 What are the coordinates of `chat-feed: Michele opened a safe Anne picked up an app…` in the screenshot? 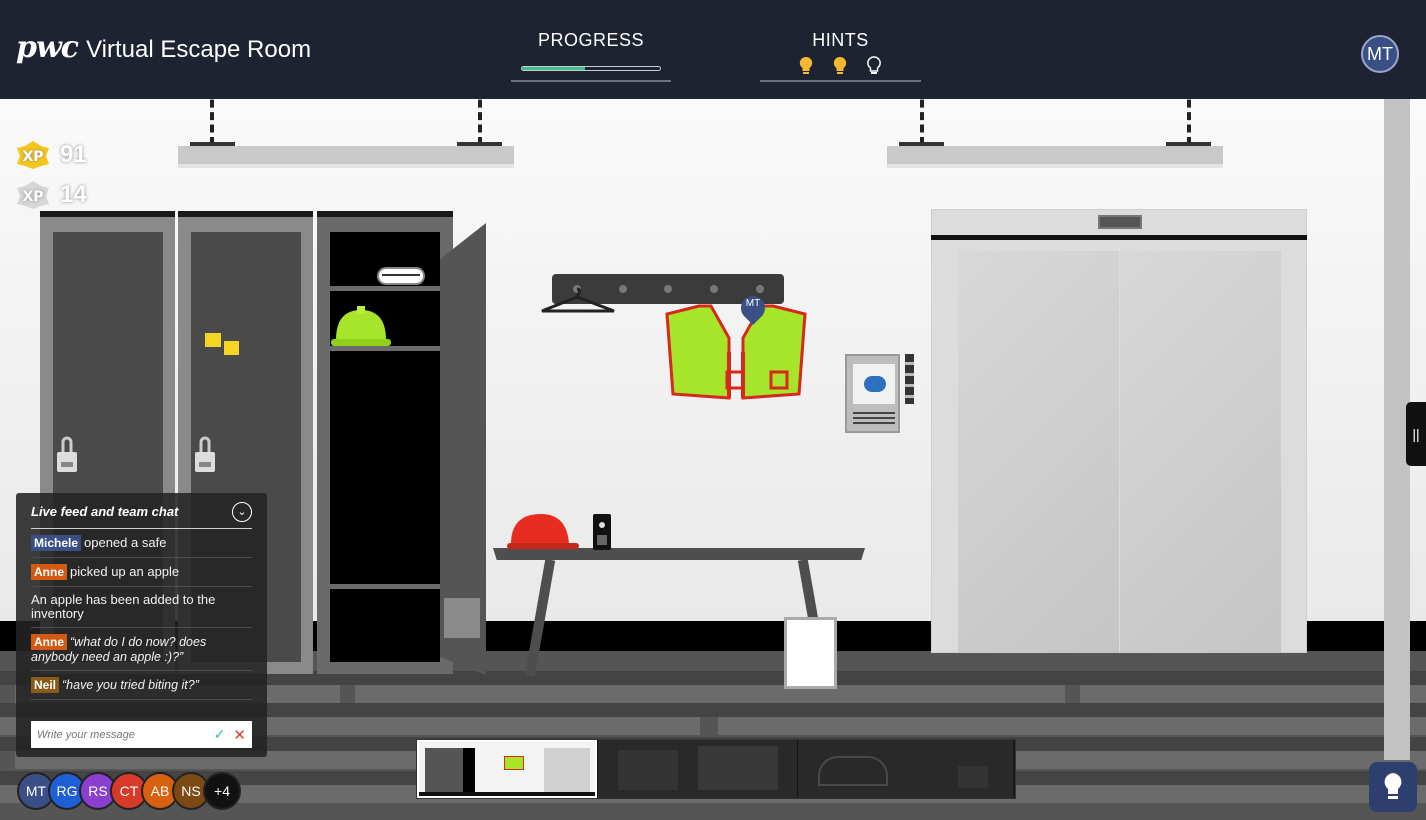 It's located at (141, 614).